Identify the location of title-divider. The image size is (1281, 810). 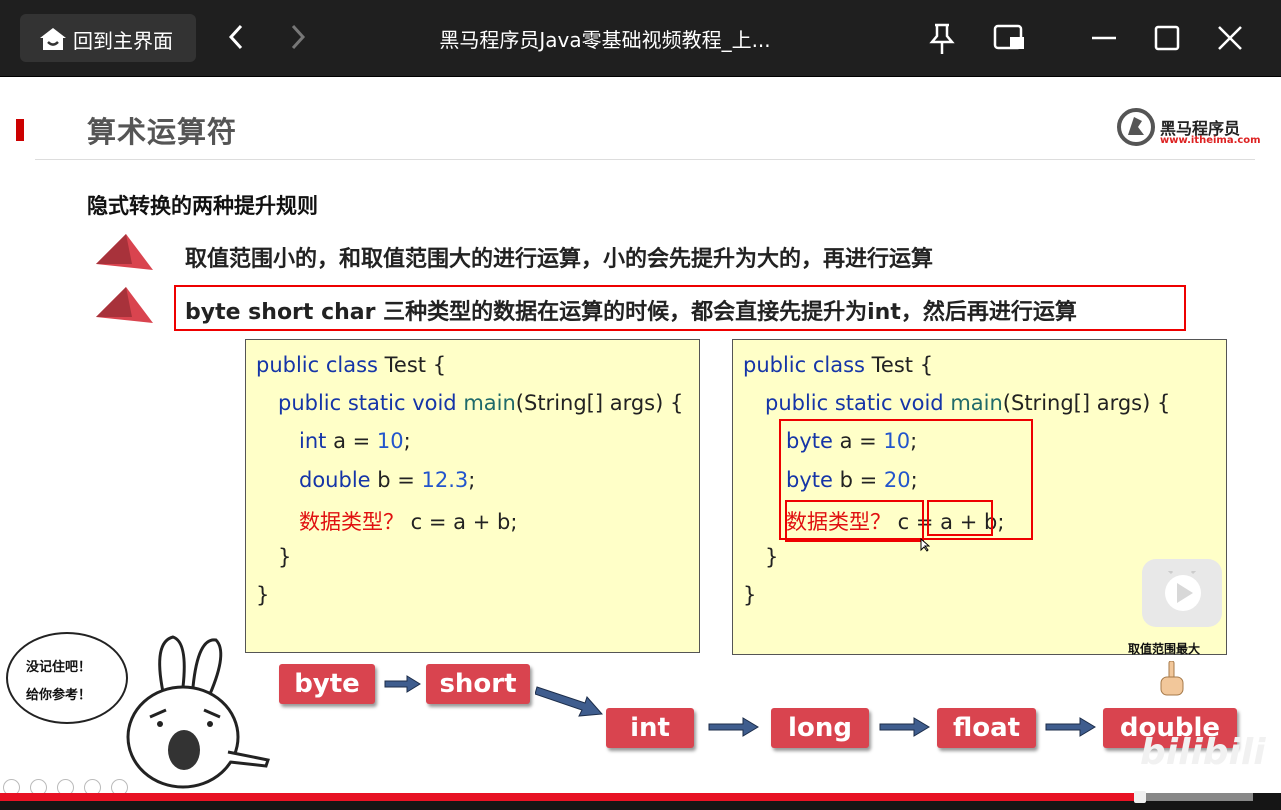
(645, 159).